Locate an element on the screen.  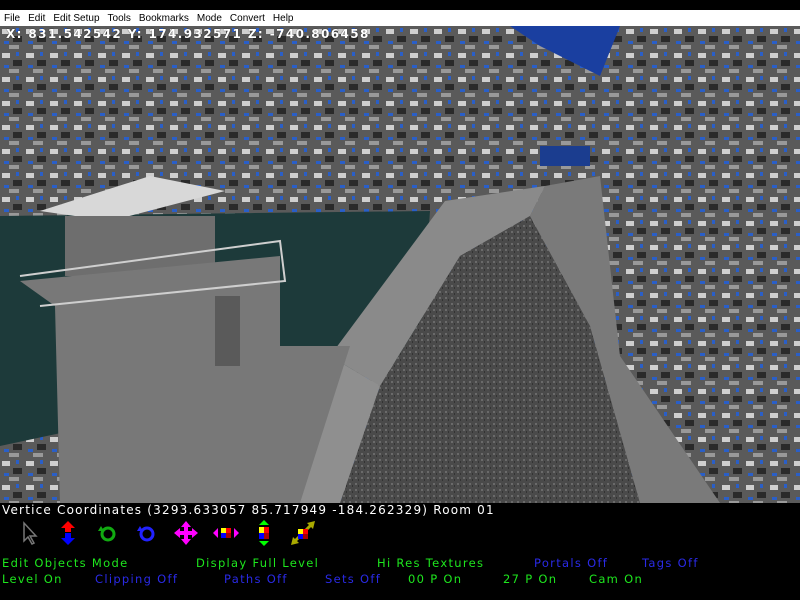
menu-convert: Convert is located at coordinates (247, 18).